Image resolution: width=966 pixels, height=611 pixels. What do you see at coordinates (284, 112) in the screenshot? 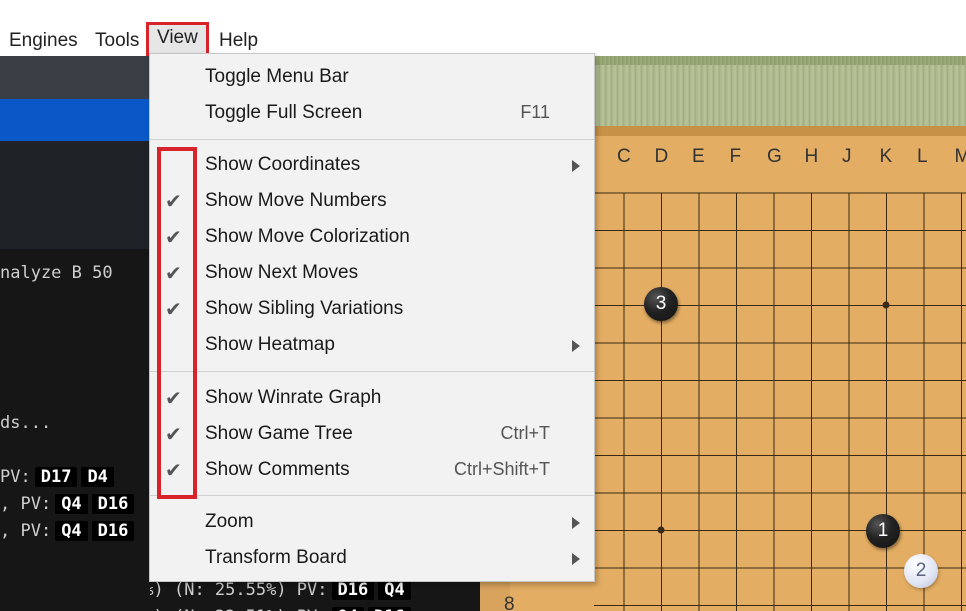
I see `menu-item-label: Toggle Full Screen` at bounding box center [284, 112].